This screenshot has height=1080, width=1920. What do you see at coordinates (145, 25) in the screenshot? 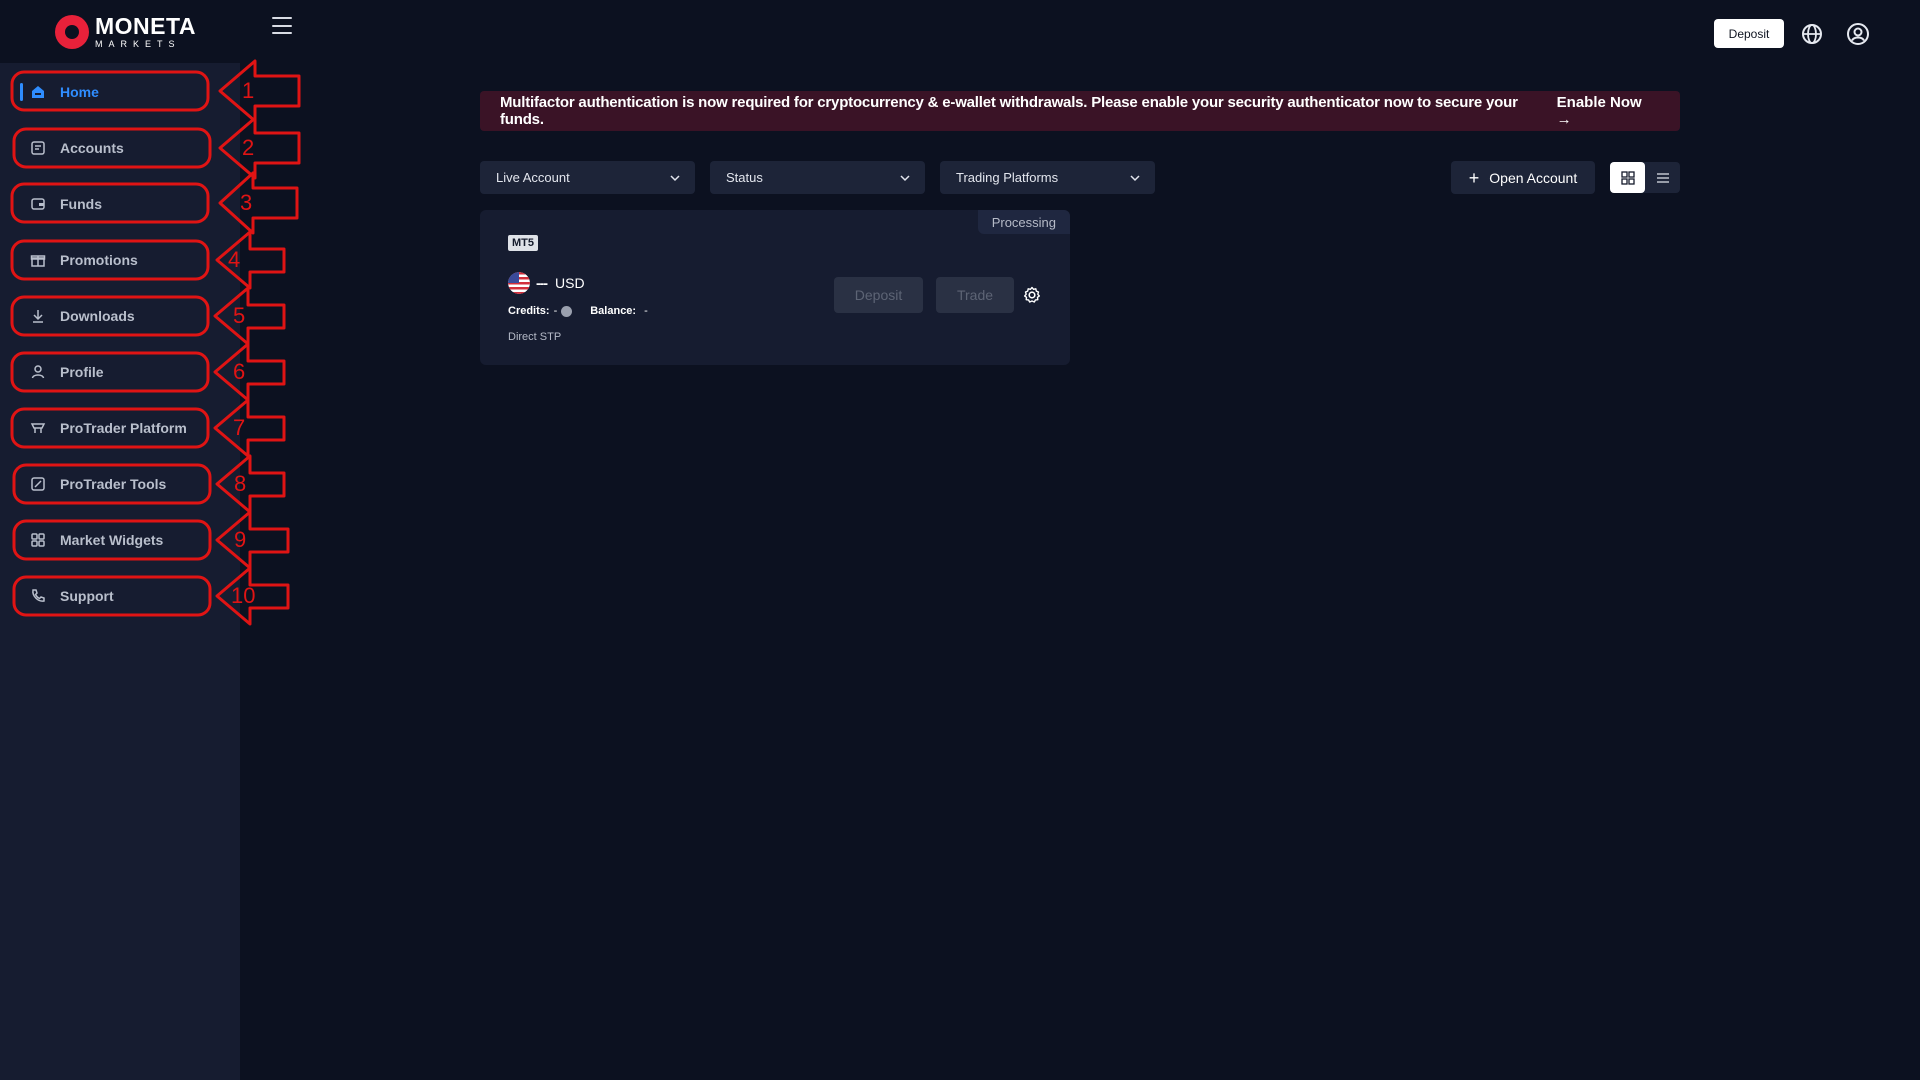
I see `brand-name: MONETA` at bounding box center [145, 25].